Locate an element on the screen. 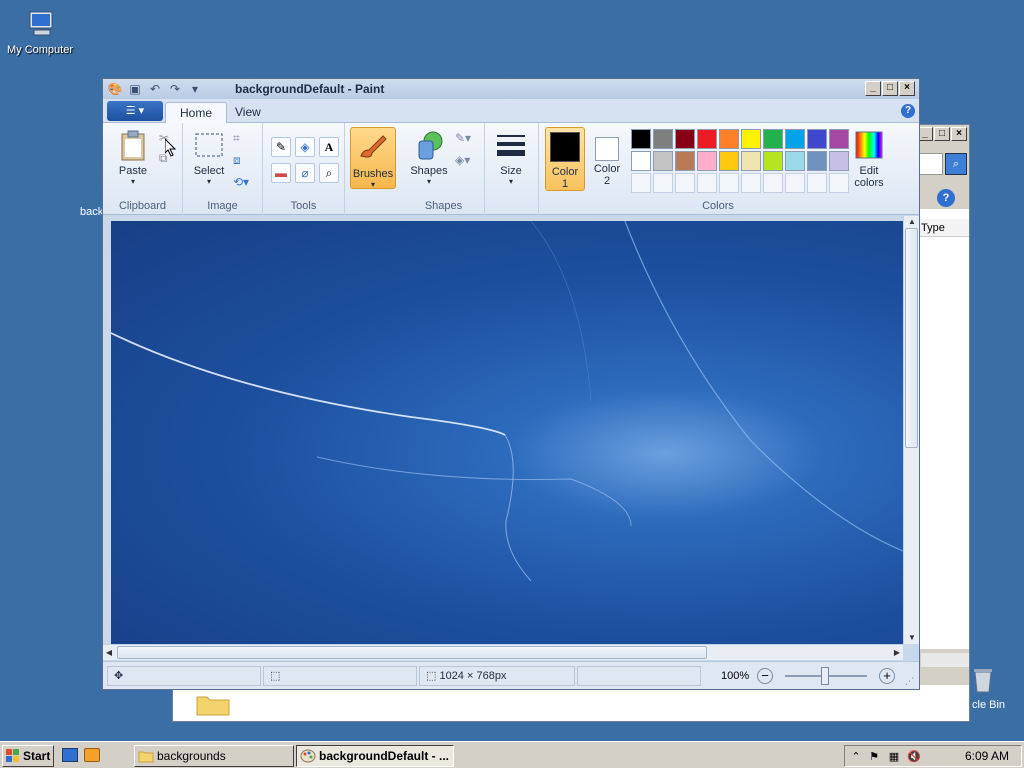 The width and height of the screenshot is (1024, 768). search-icon: ⌕ is located at coordinates (956, 164).